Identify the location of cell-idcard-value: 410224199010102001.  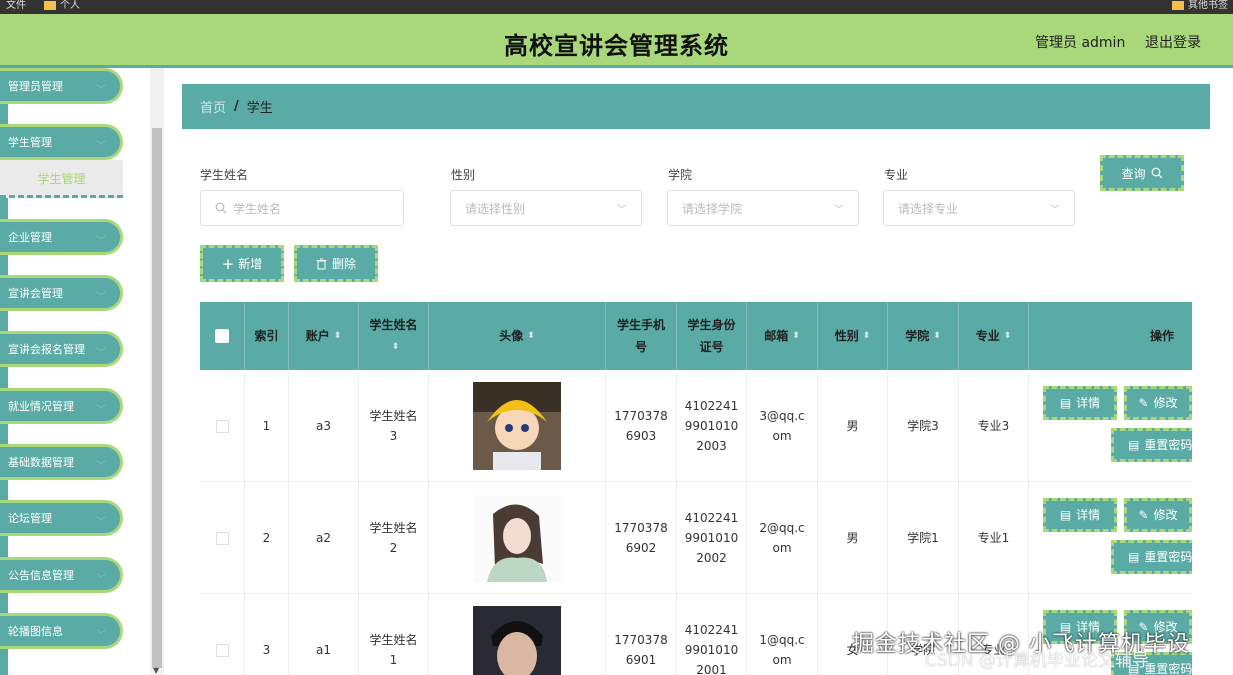
(711, 649).